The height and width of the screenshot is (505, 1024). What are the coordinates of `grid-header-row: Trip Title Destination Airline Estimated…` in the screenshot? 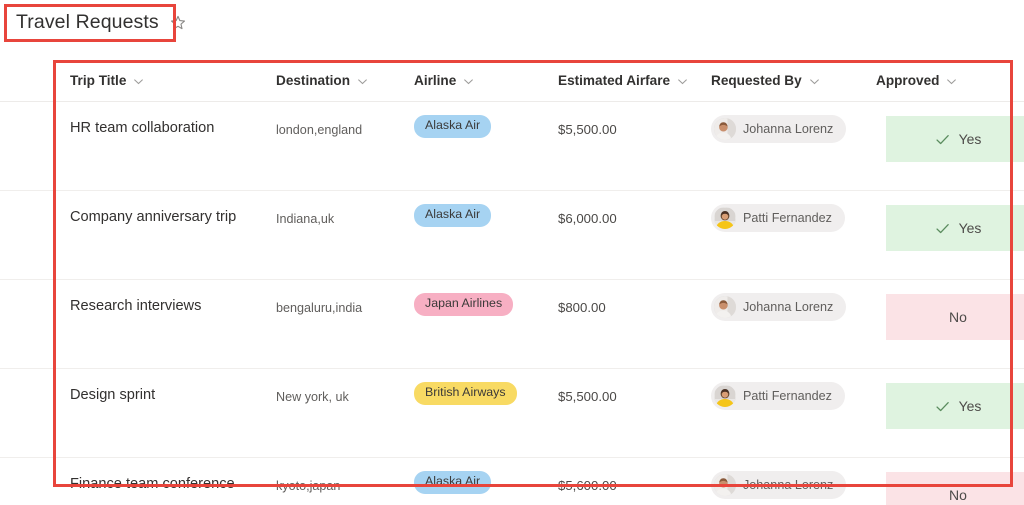 It's located at (512, 81).